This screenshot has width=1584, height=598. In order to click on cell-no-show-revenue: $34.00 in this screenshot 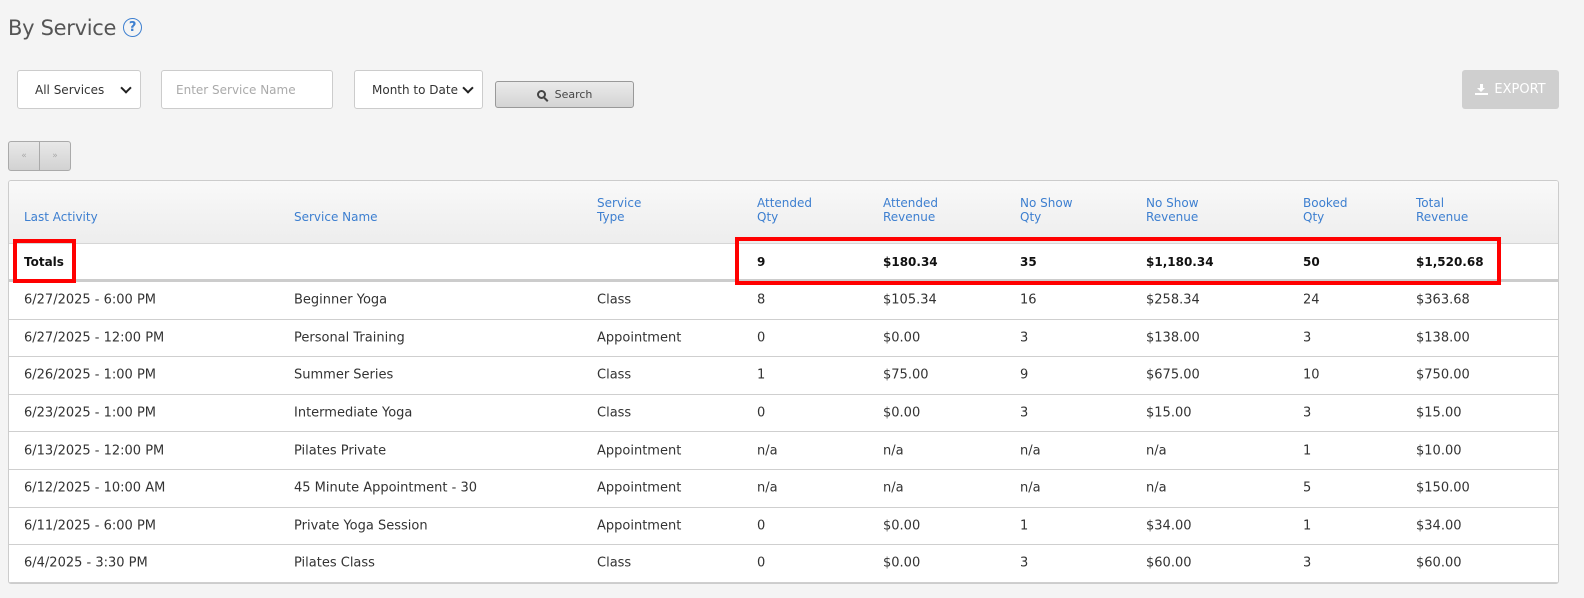, I will do `click(1169, 526)`.